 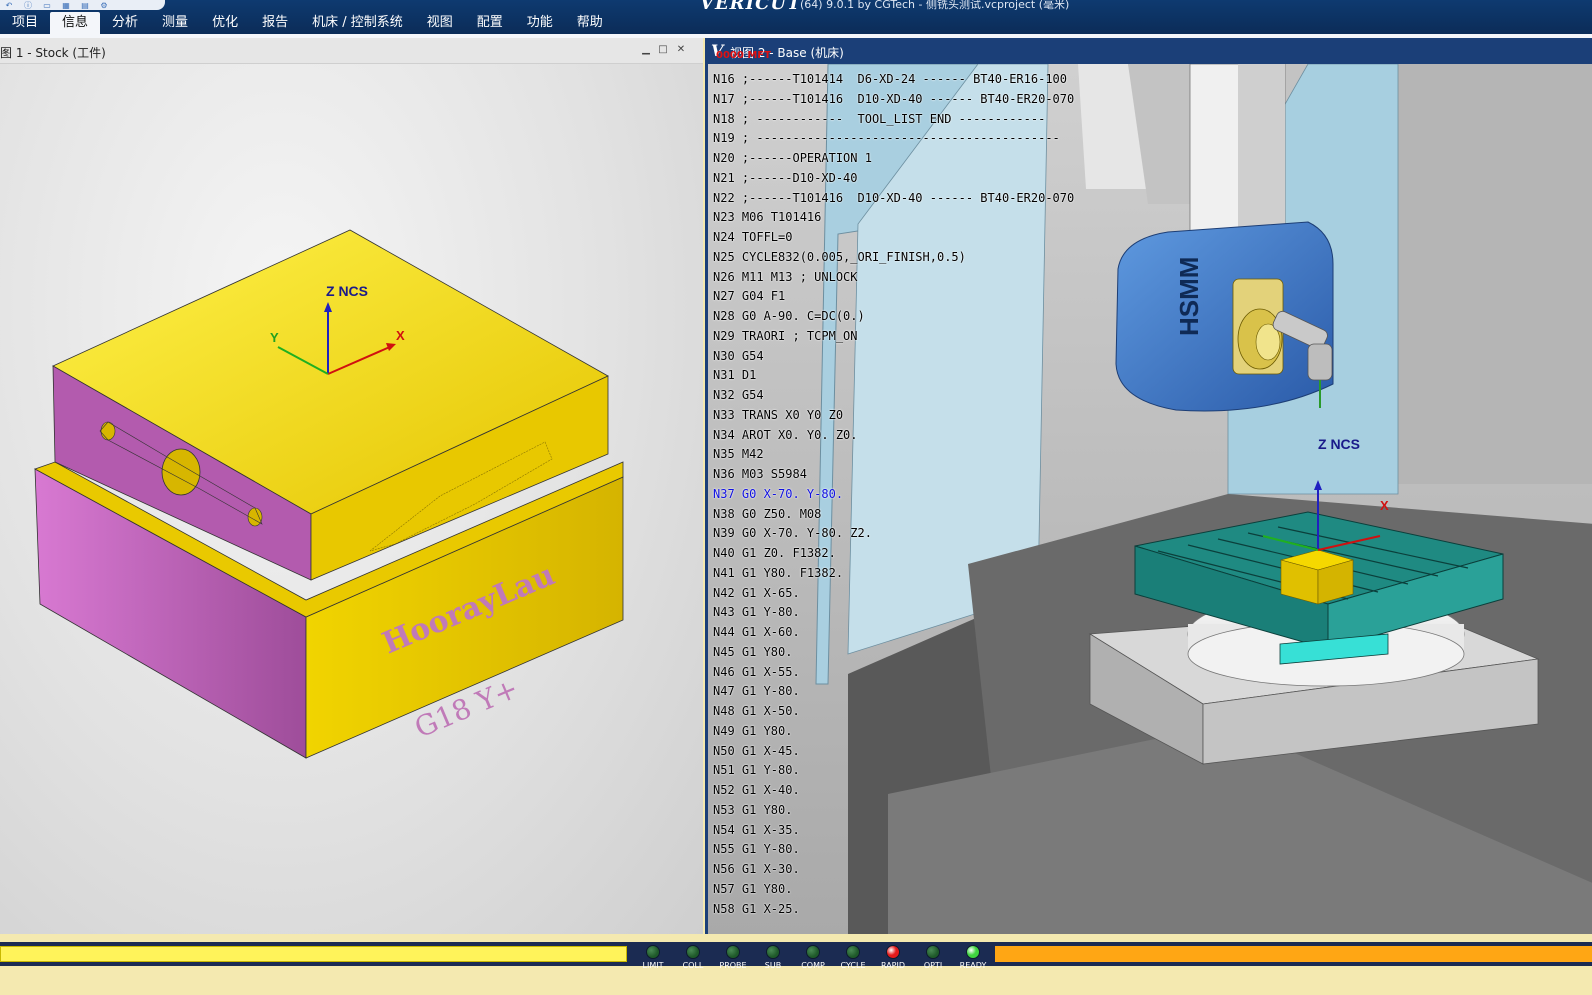 I want to click on nc-line: N49 G1 Y80., so click(x=893, y=732).